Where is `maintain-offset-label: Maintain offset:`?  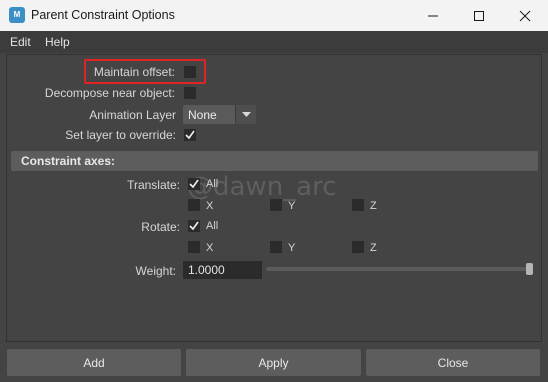
maintain-offset-label: Maintain offset: is located at coordinates (134, 72).